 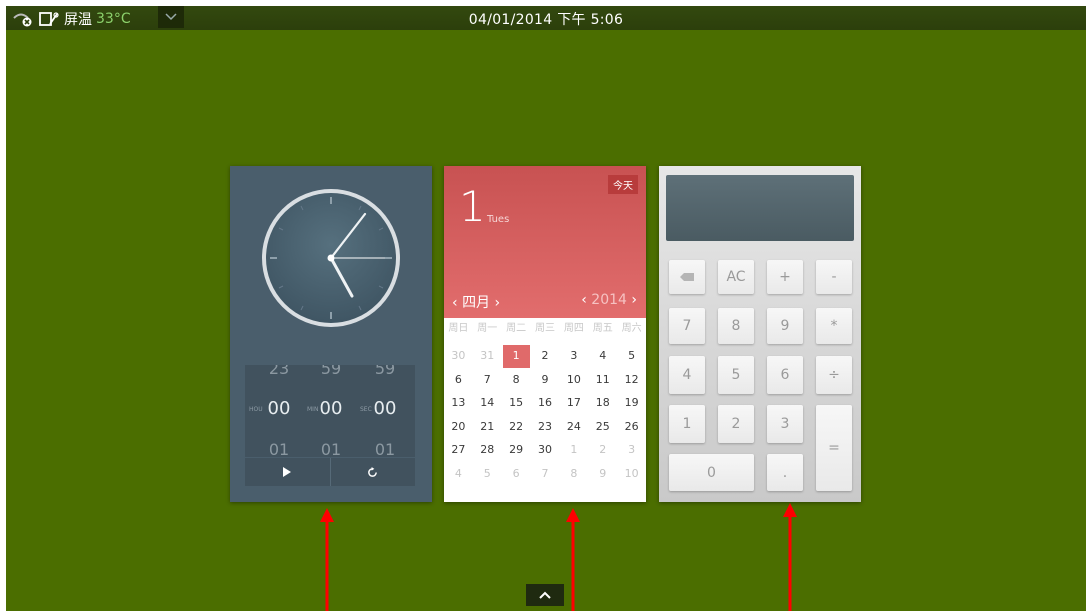 I want to click on timer-seconds: 00, so click(x=385, y=408).